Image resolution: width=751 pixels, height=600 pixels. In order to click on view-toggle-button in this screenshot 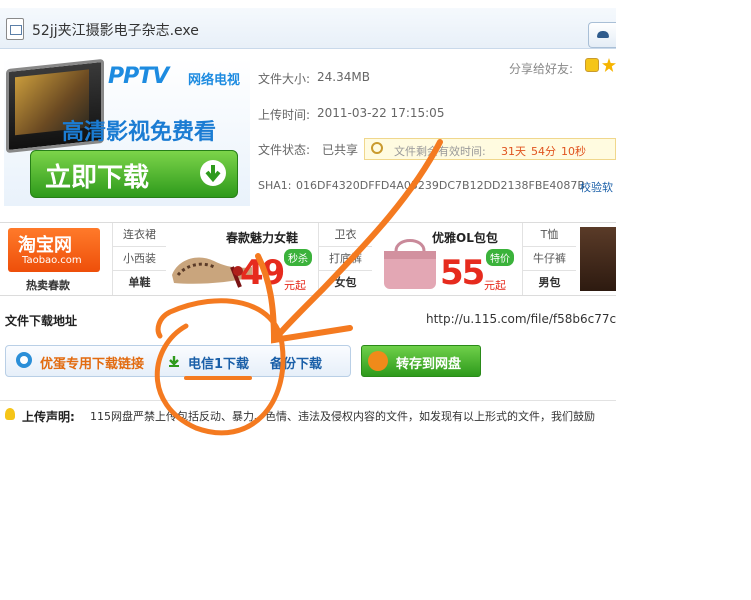, I will do `click(602, 35)`.